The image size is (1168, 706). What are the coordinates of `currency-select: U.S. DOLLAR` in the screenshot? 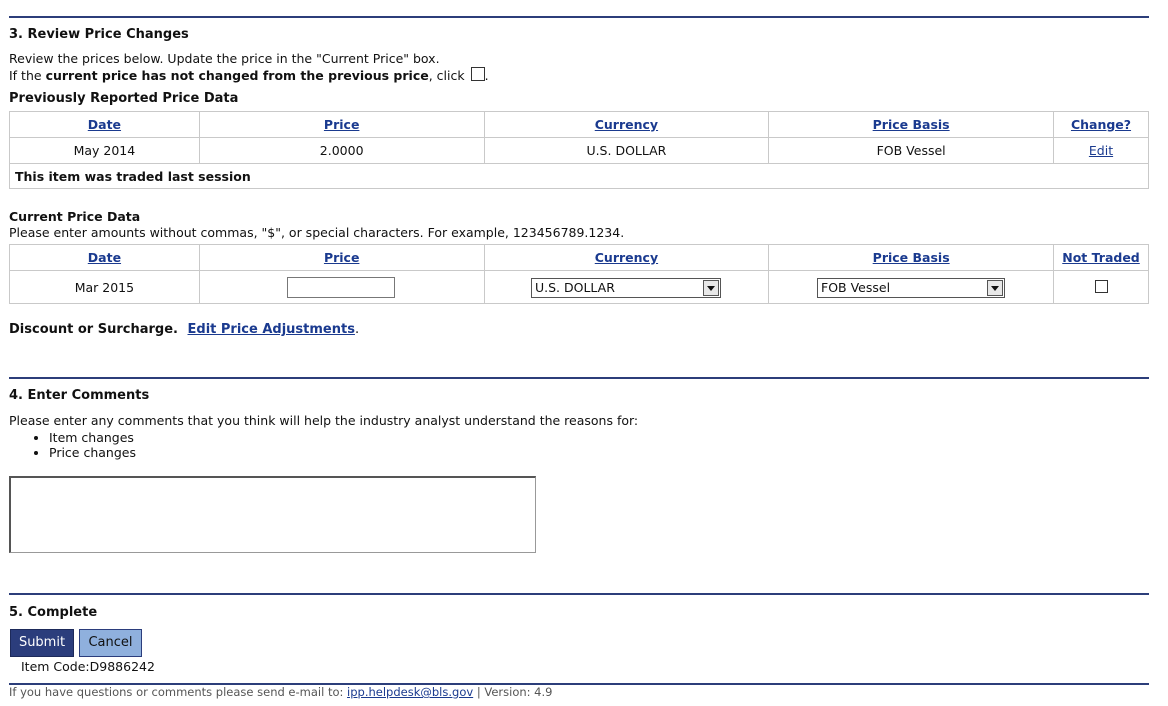 It's located at (626, 288).